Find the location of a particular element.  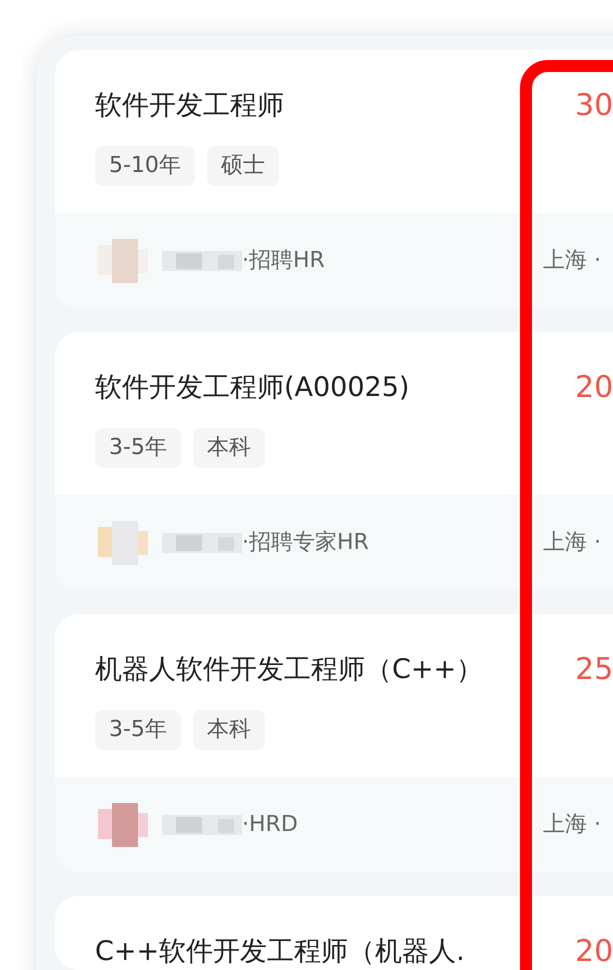

job-title: 软件开发工程师 is located at coordinates (190, 106).